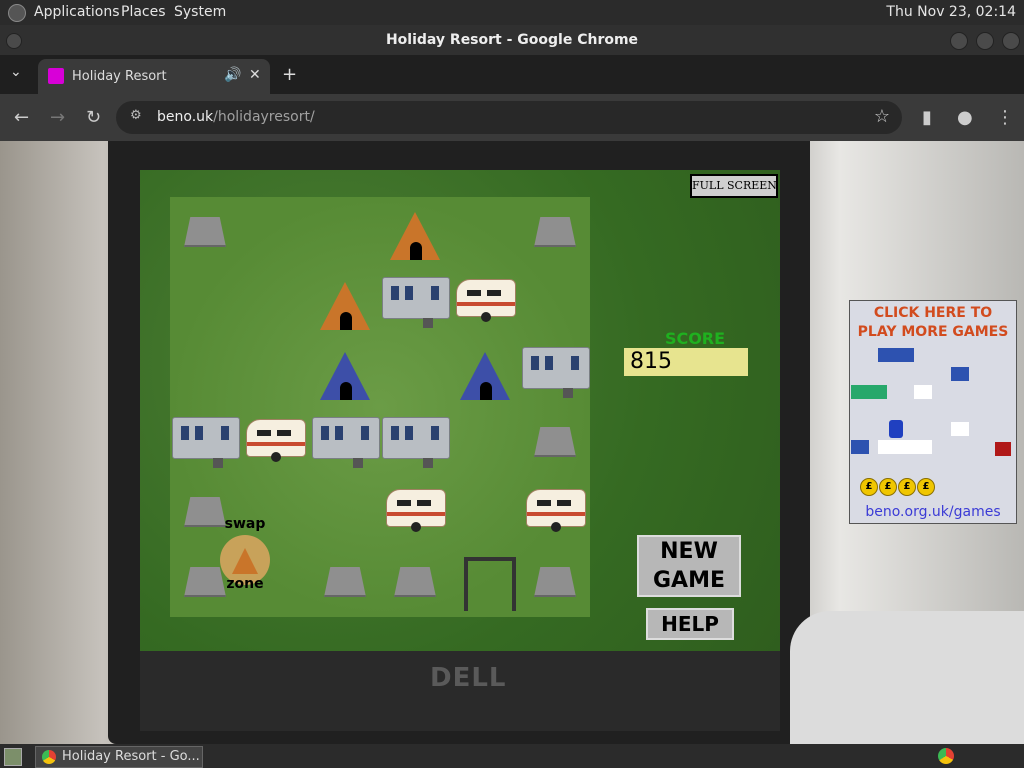 This screenshot has width=1024, height=768. I want to click on maximize-button, so click(985, 41).